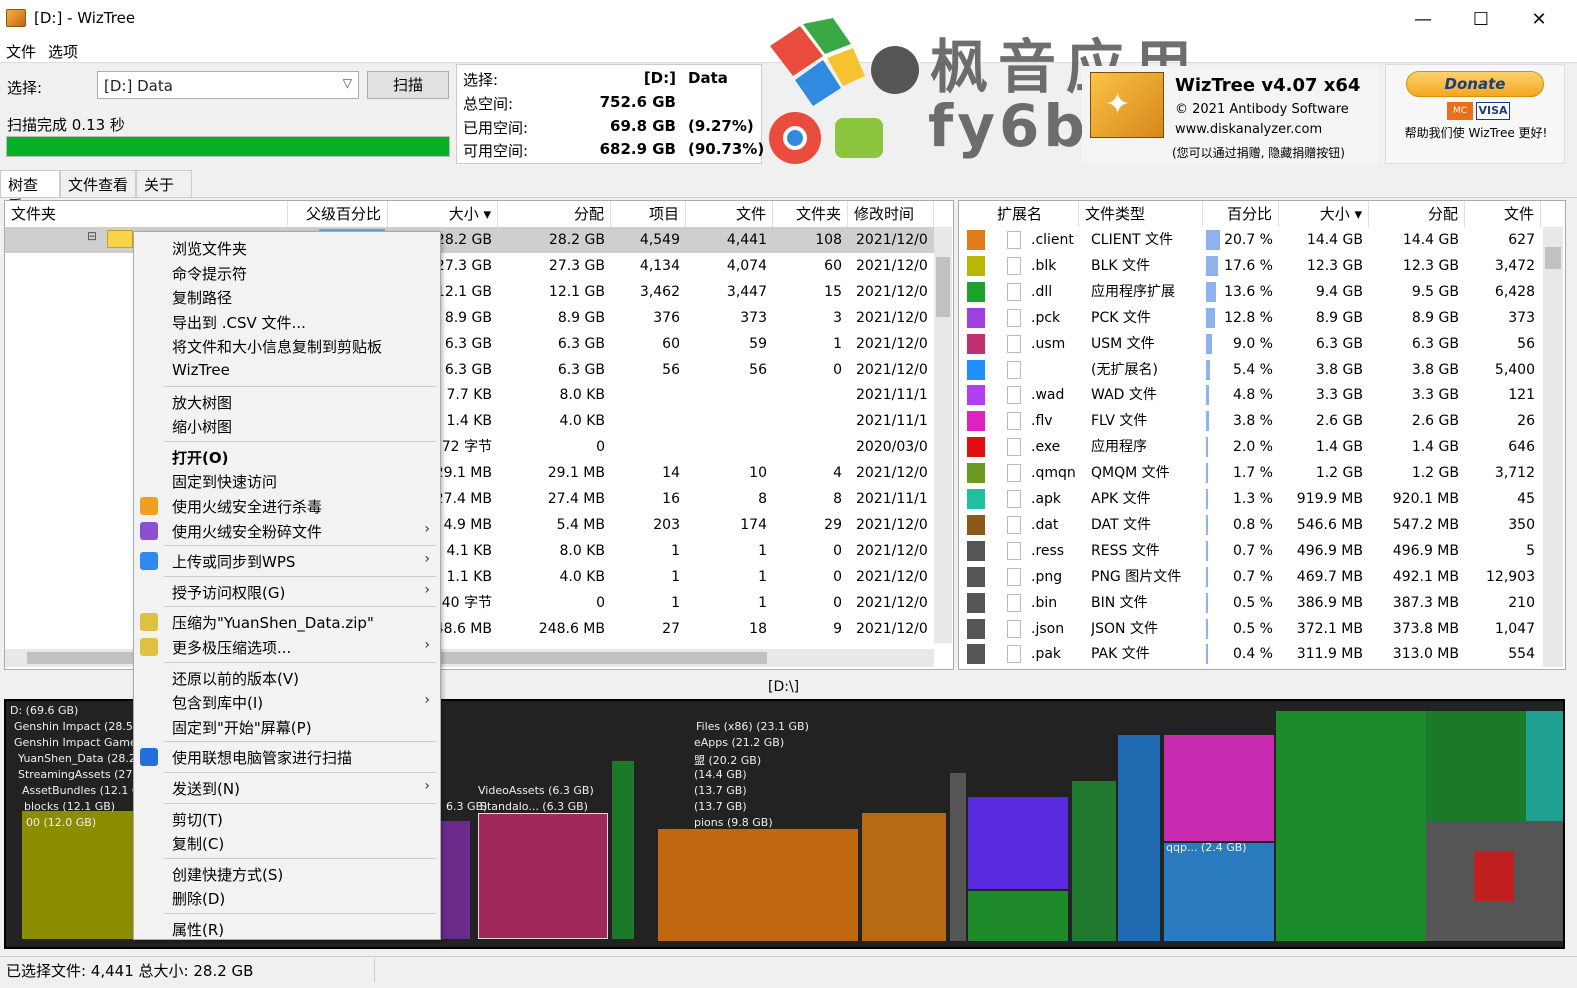 This screenshot has height=988, width=1577. Describe the element at coordinates (1250, 473) in the screenshot. I see `ext-row: .qmqn QMQM 文件 1.7 % 1.2 GB 1.2 GB 3,712` at that location.